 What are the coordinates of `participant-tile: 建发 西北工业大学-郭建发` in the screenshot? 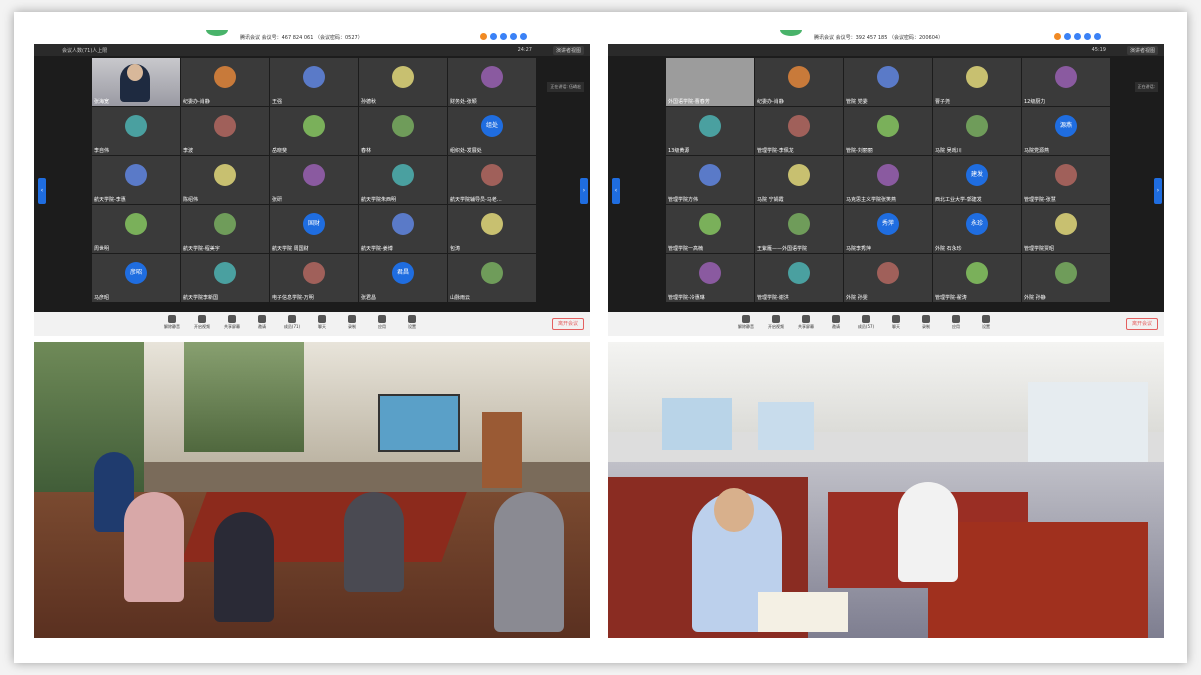 It's located at (977, 180).